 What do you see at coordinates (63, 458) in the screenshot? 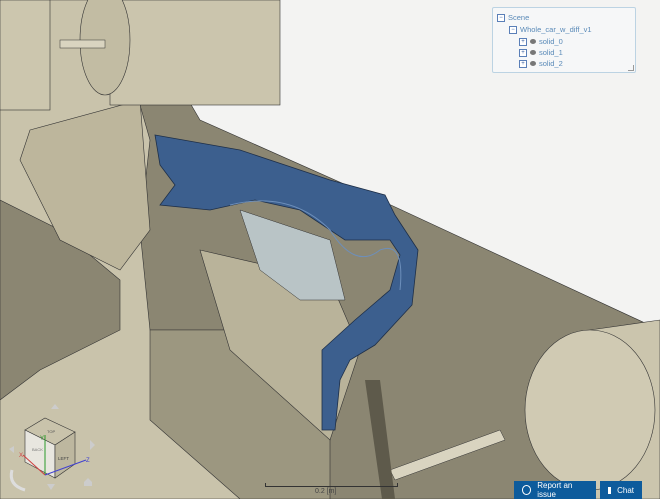
I see `face-left-label: LEFT` at bounding box center [63, 458].